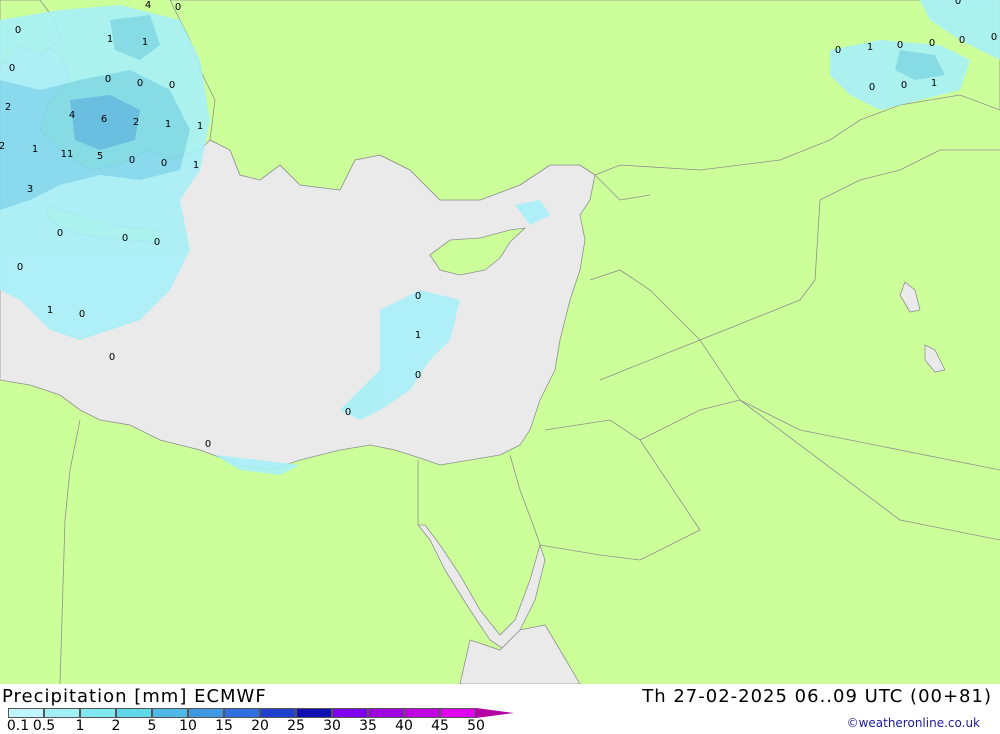  Describe the element at coordinates (134, 696) in the screenshot. I see `map-title: Precipitation [mm] ECMWF` at that location.